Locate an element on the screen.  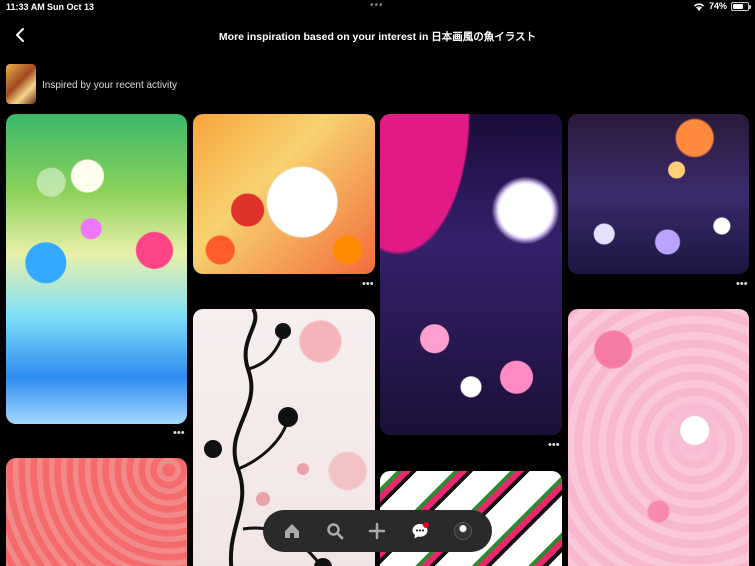
home-icon is located at coordinates (292, 531).